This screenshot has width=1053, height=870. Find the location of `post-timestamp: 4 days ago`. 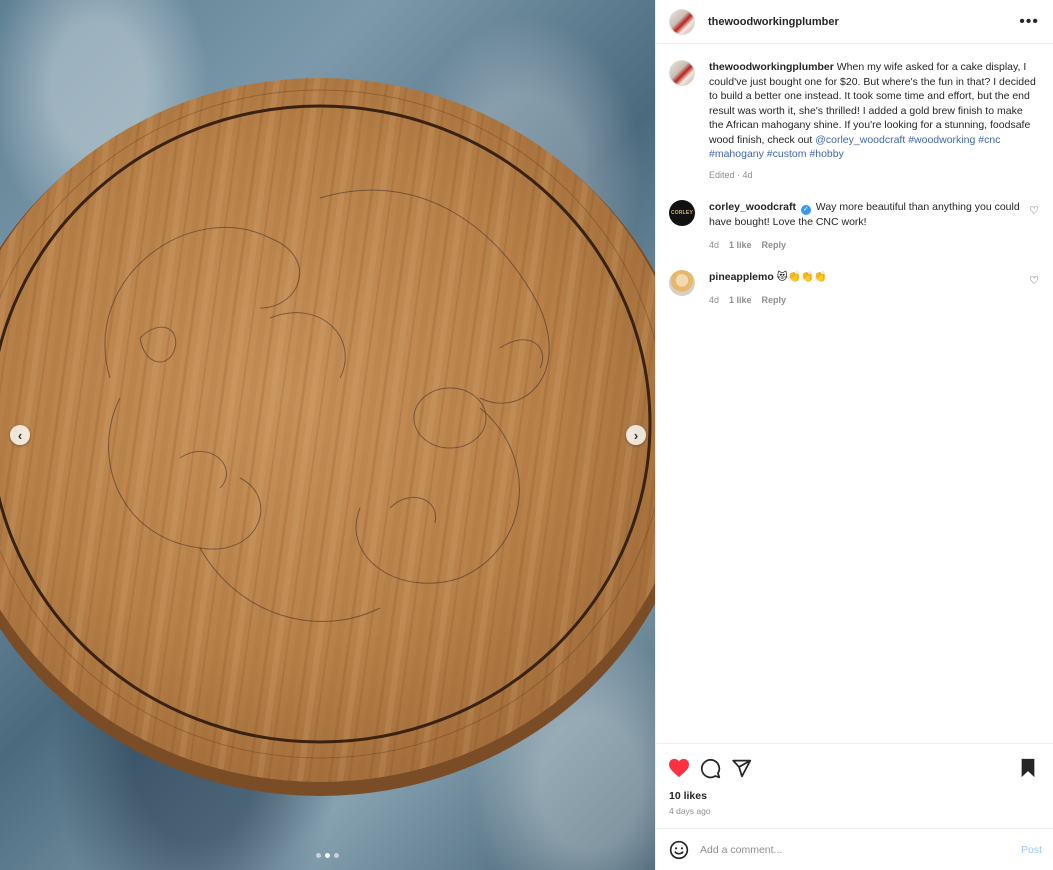

post-timestamp: 4 days ago is located at coordinates (690, 811).